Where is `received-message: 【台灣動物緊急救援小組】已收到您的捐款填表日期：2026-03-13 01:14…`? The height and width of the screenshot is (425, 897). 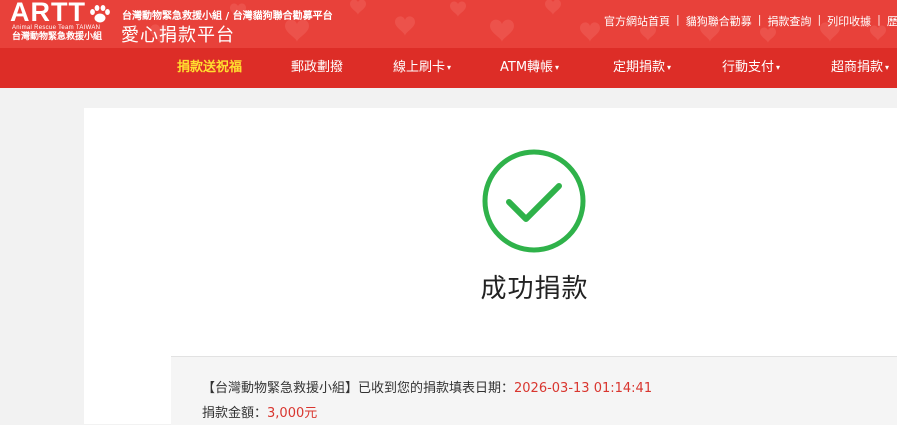
received-message: 【台灣動物緊急救援小組】已收到您的捐款填表日期：2026-03-13 01:14… is located at coordinates (427, 386).